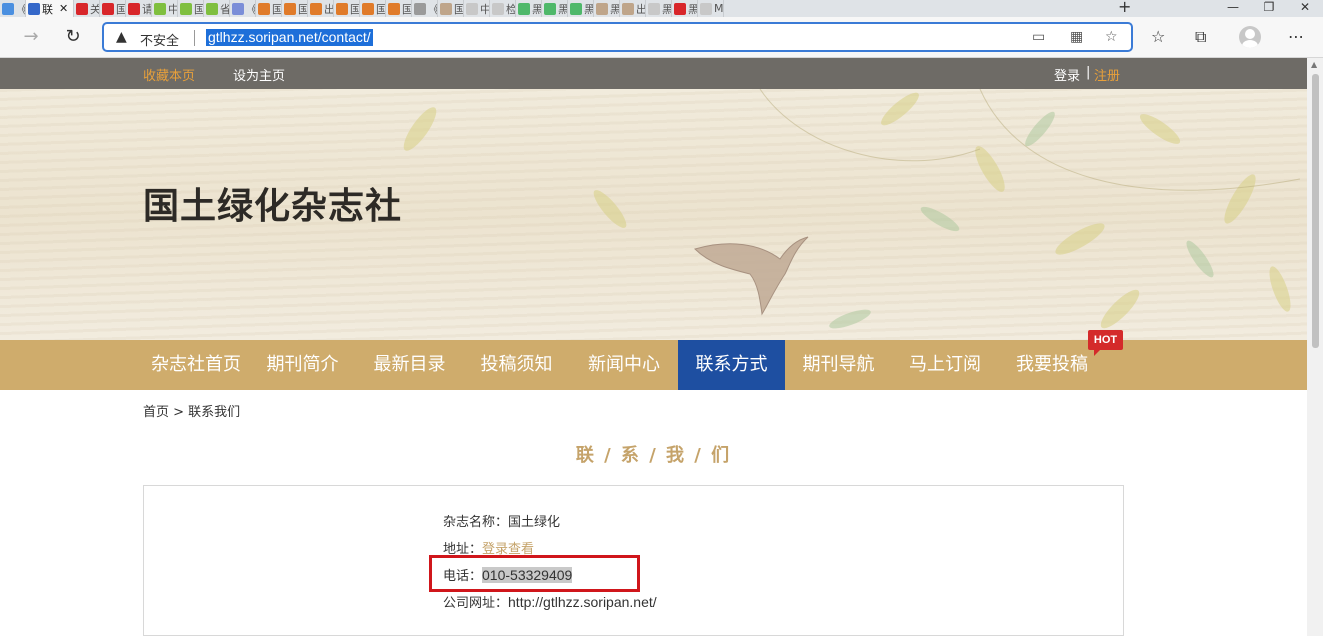 This screenshot has width=1323, height=636. I want to click on warning-triangle-icon: ▲, so click(121, 37).